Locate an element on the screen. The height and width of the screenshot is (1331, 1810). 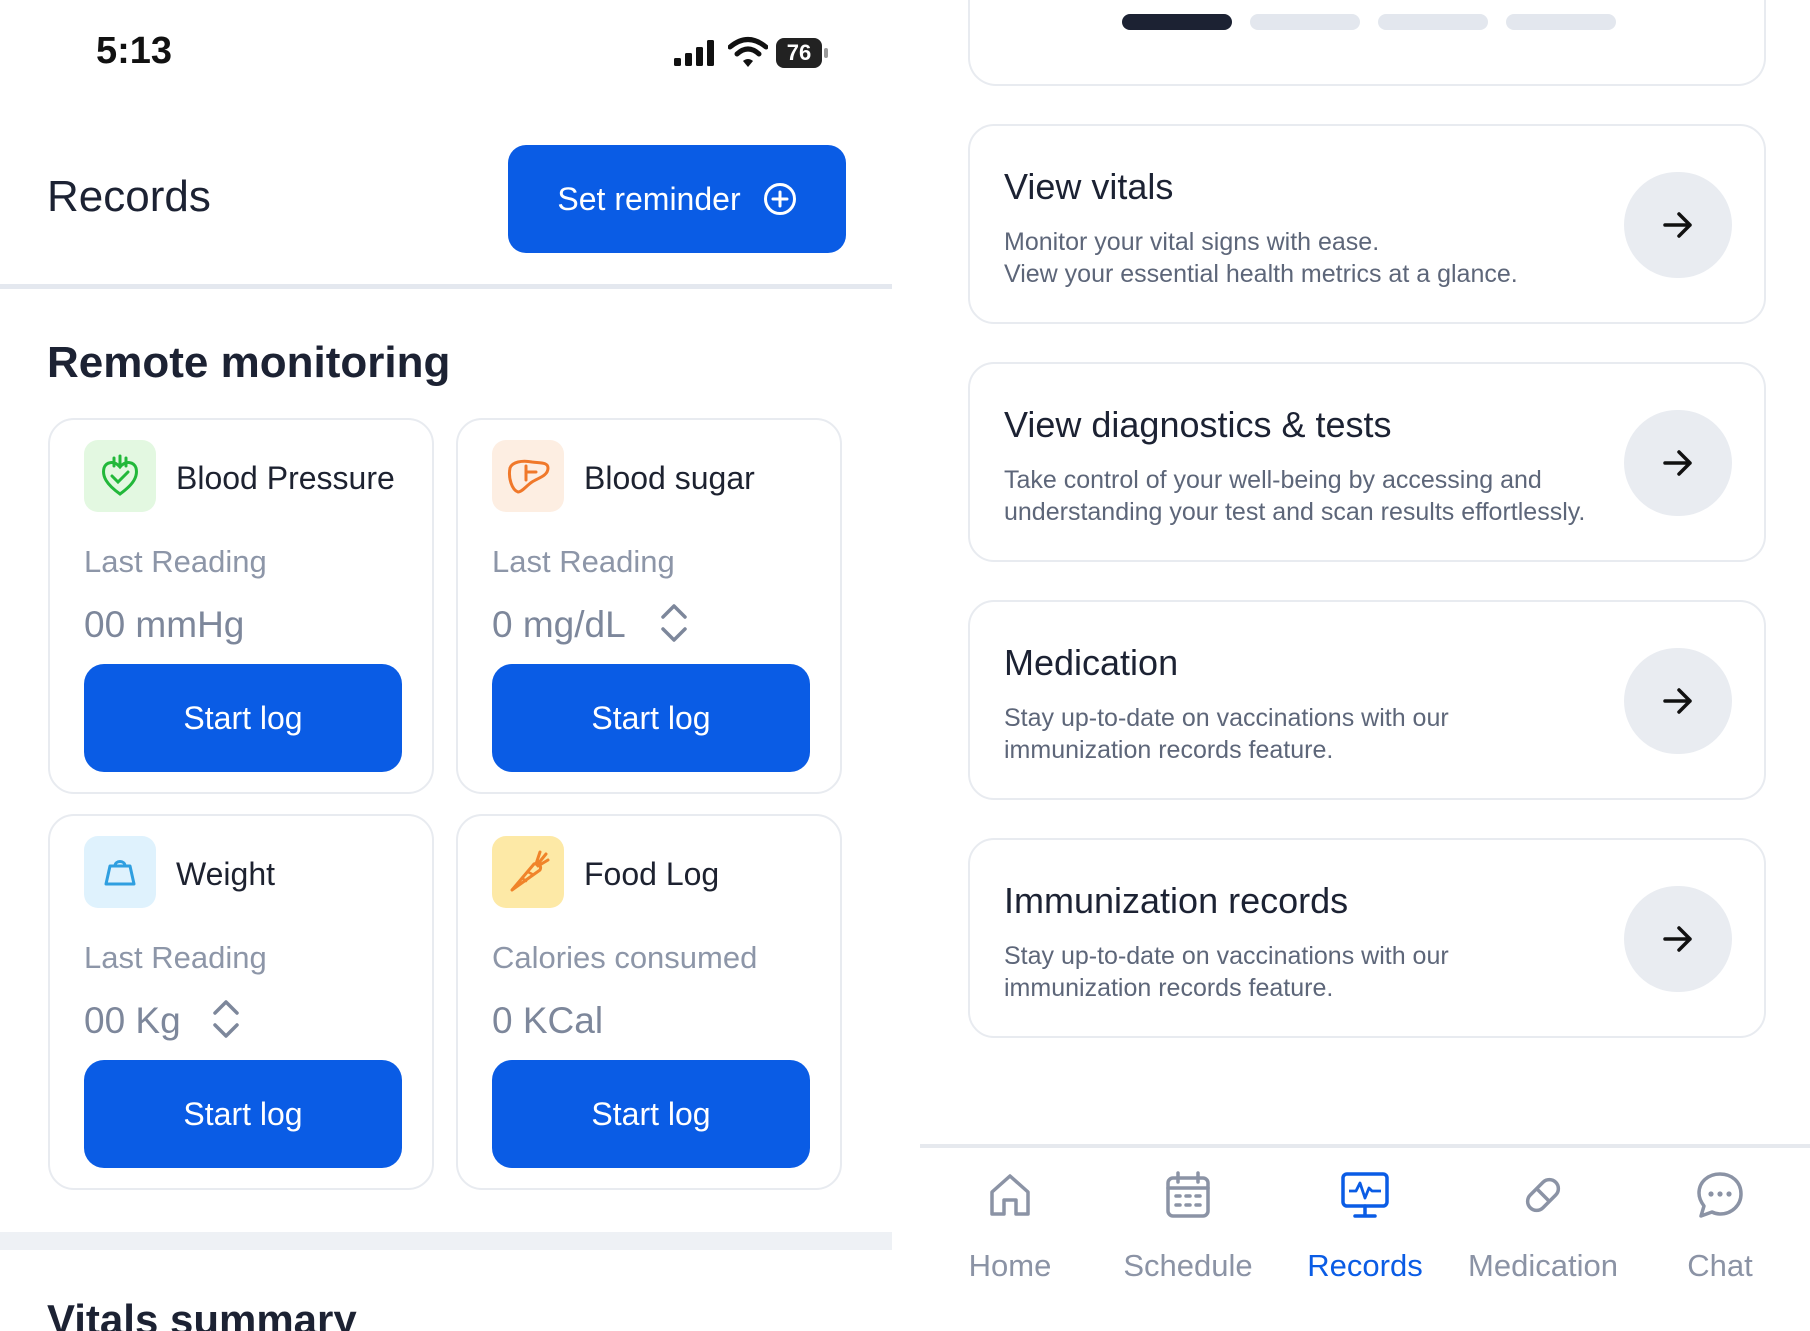
nav-label: Medication is located at coordinates (1543, 1265).